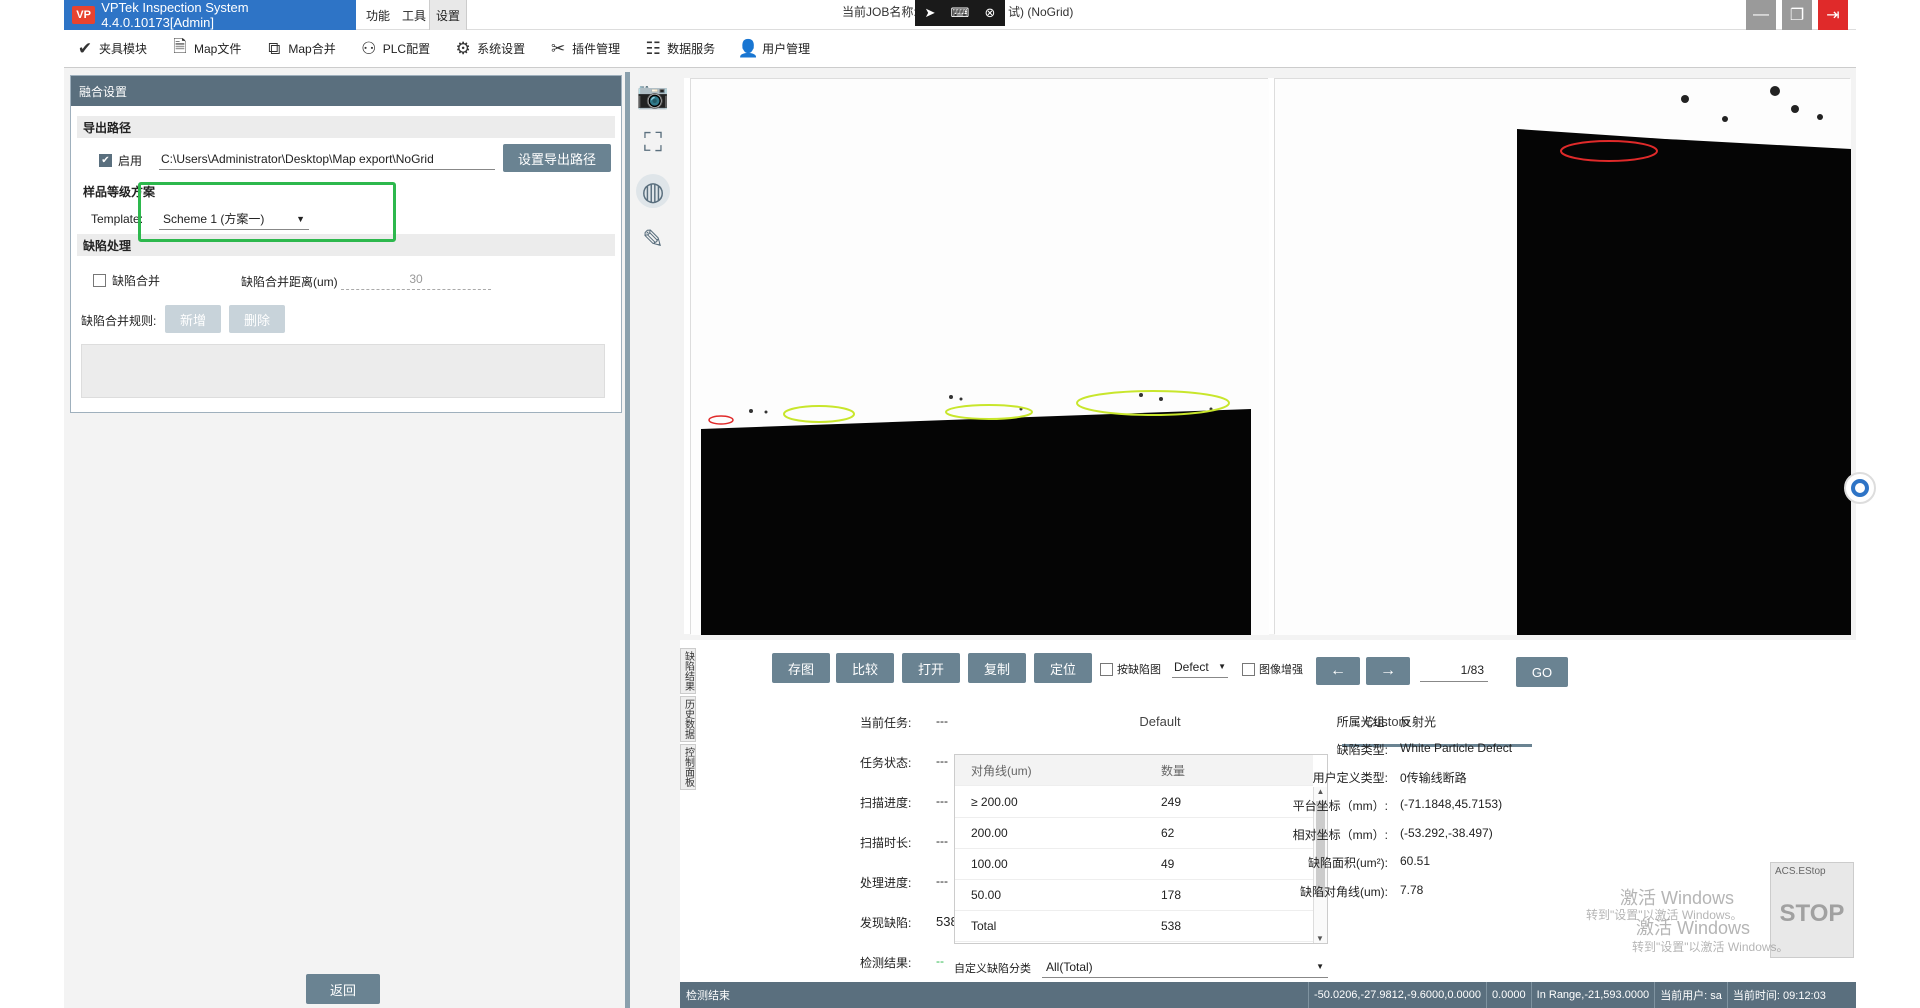 The image size is (1920, 1008). What do you see at coordinates (688, 719) in the screenshot?
I see `tab-history-data: 历史数据` at bounding box center [688, 719].